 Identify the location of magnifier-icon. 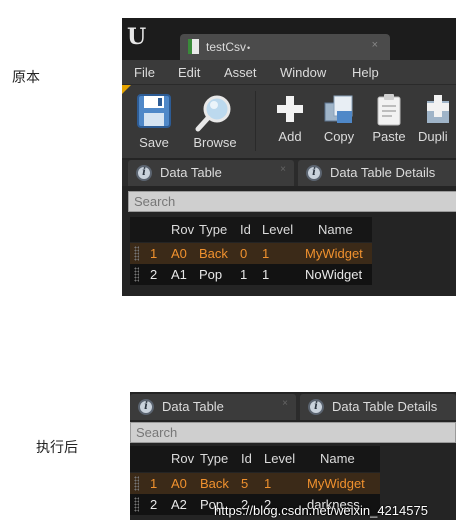
(213, 113).